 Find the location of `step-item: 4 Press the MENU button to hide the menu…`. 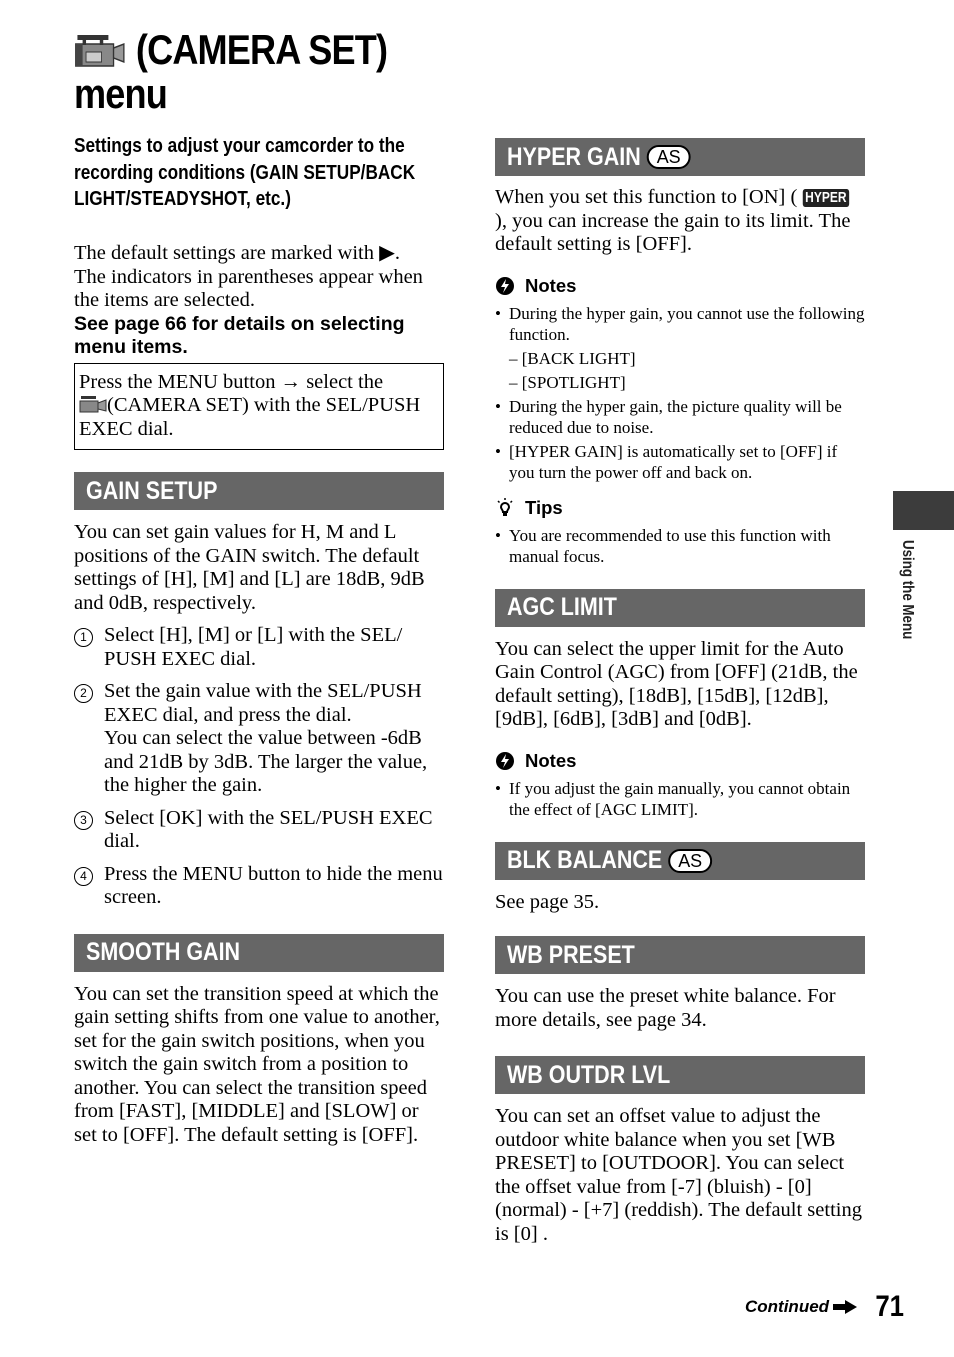

step-item: 4 Press the MENU button to hide the menu… is located at coordinates (259, 886).